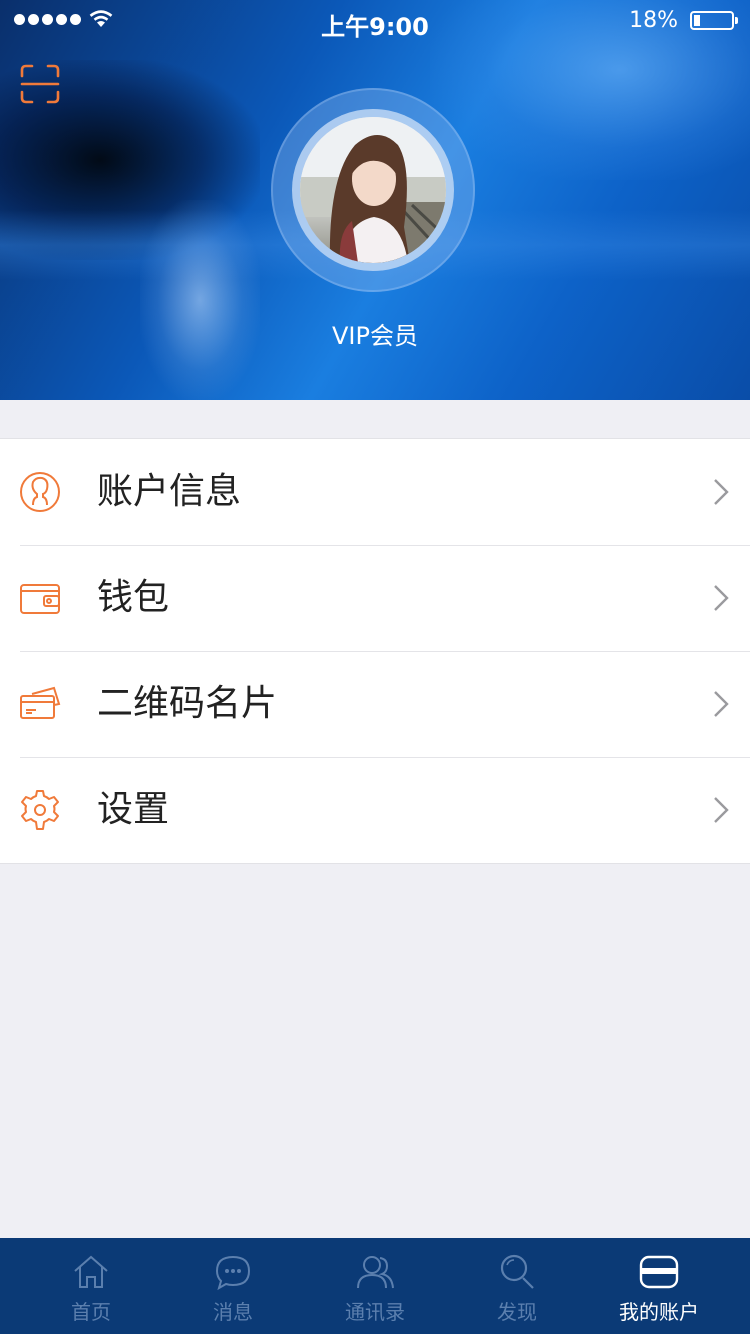  I want to click on menu-item-qr-card: 二维码名片, so click(375, 704).